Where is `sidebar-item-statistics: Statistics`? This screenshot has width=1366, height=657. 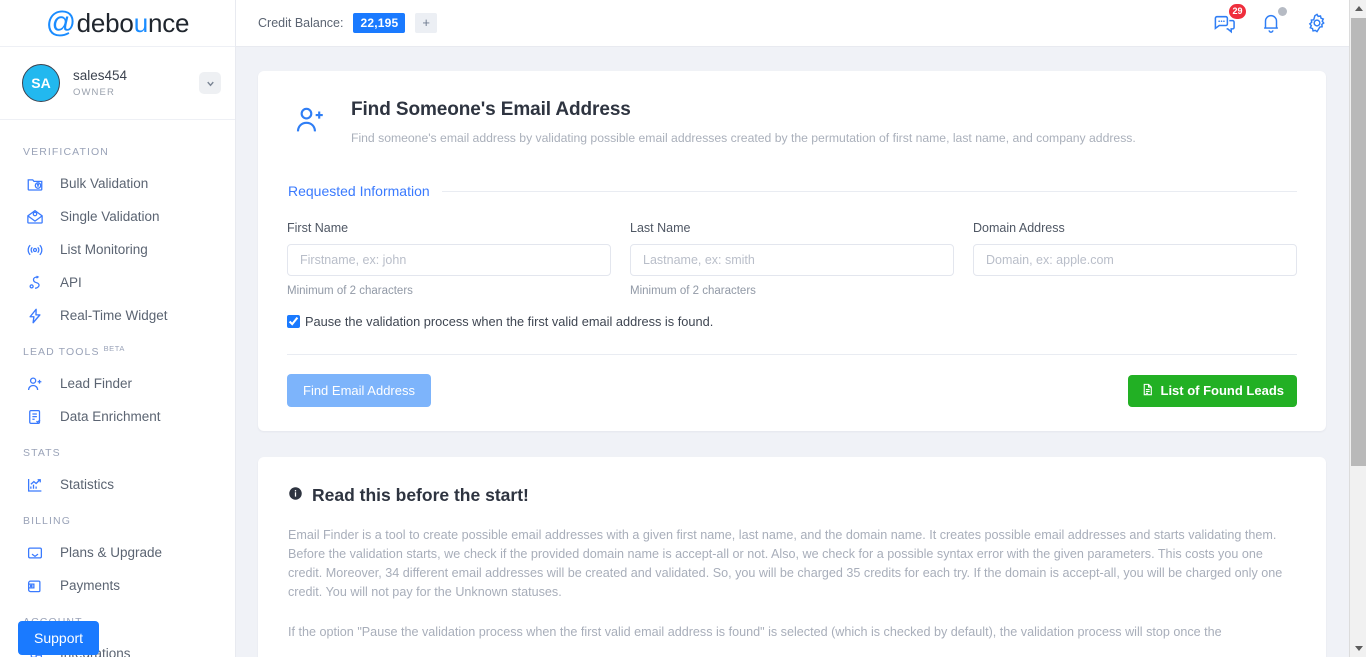
sidebar-item-statistics: Statistics is located at coordinates (117, 484).